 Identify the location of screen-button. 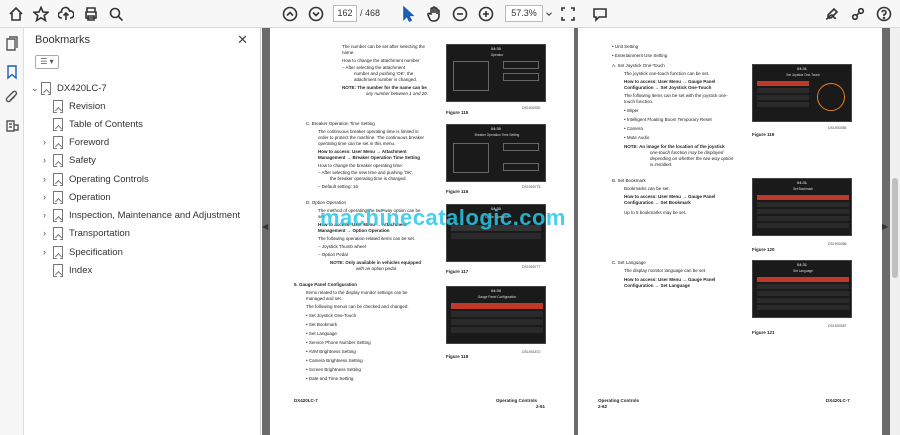
(521, 65).